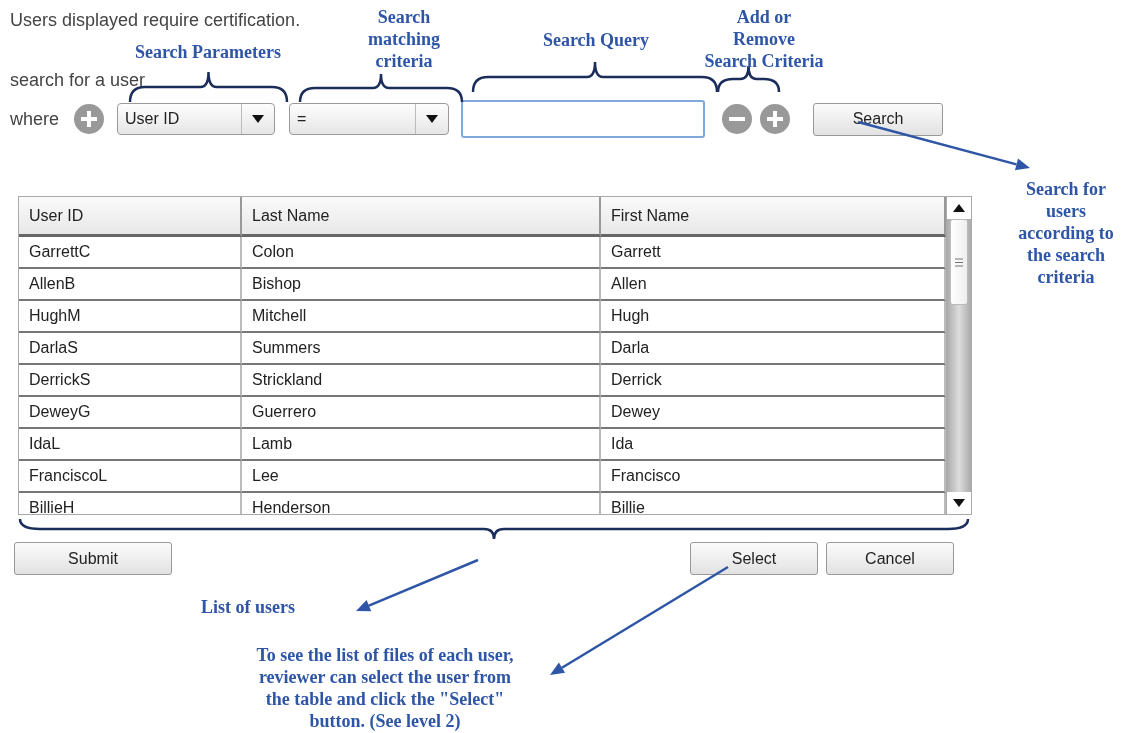 This screenshot has width=1126, height=733. What do you see at coordinates (754, 558) in the screenshot?
I see `dialog-button: Select` at bounding box center [754, 558].